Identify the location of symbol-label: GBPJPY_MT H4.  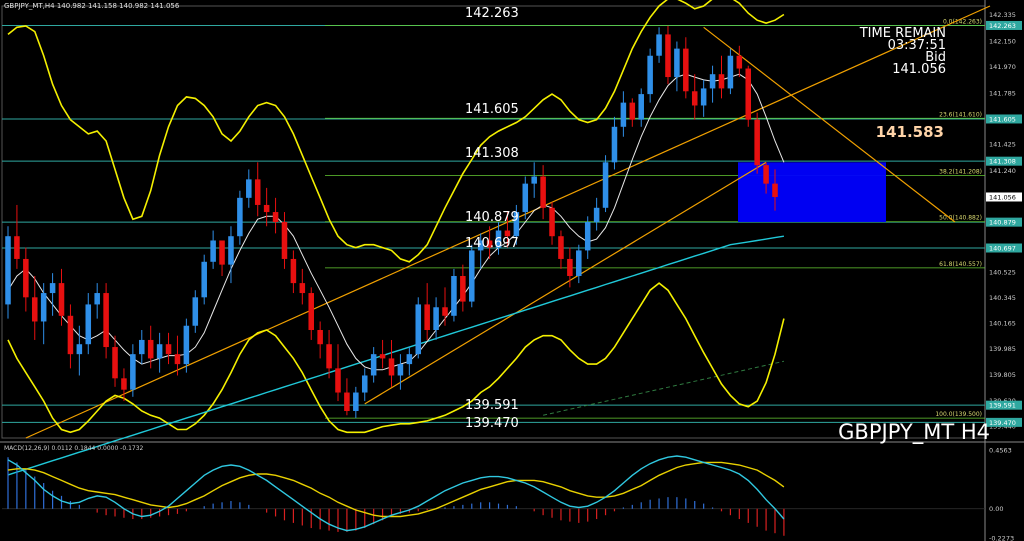
(914, 432).